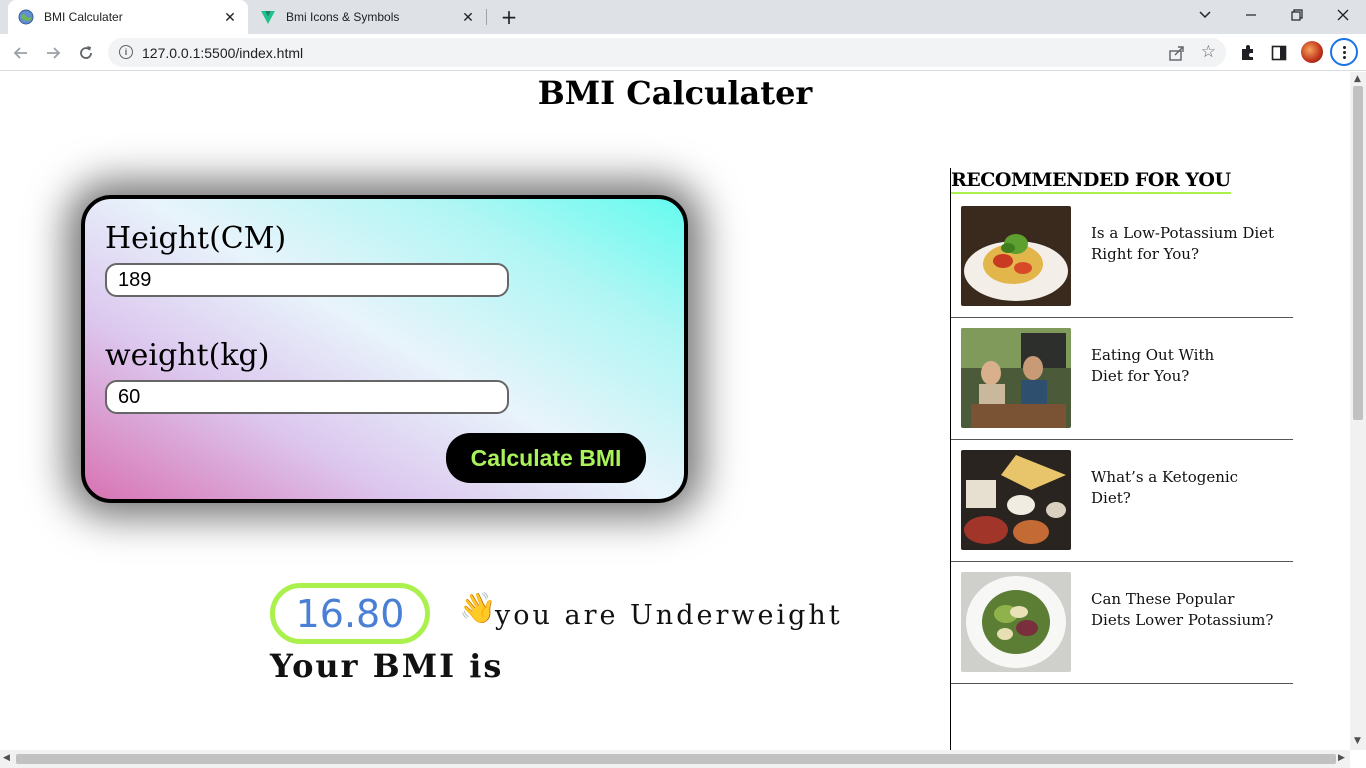  I want to click on pasta-dish-image, so click(1016, 256).